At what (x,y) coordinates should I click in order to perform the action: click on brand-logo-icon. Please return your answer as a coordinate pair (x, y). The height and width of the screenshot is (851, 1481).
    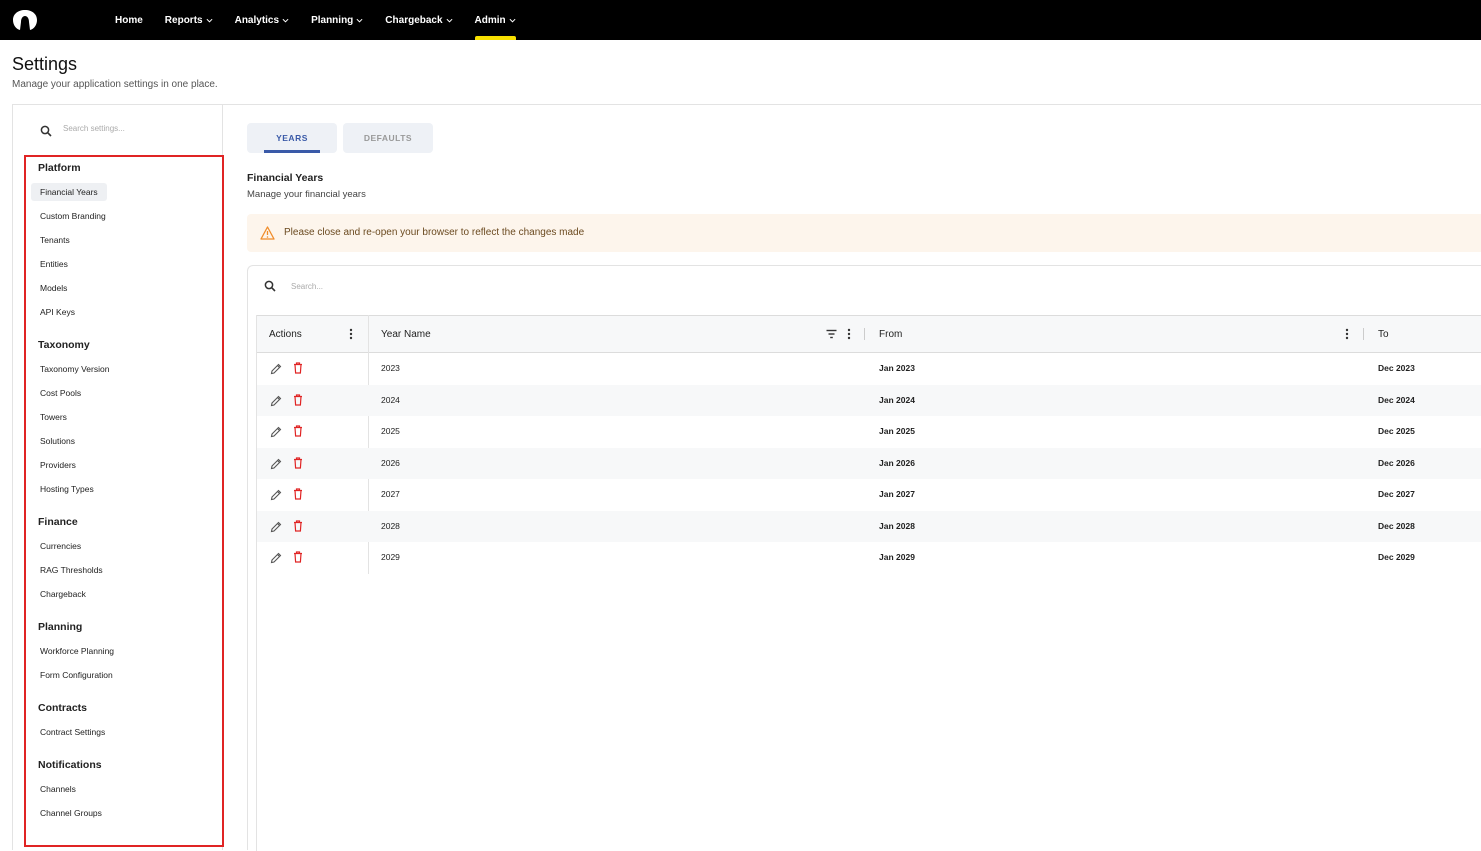
    Looking at the image, I should click on (25, 20).